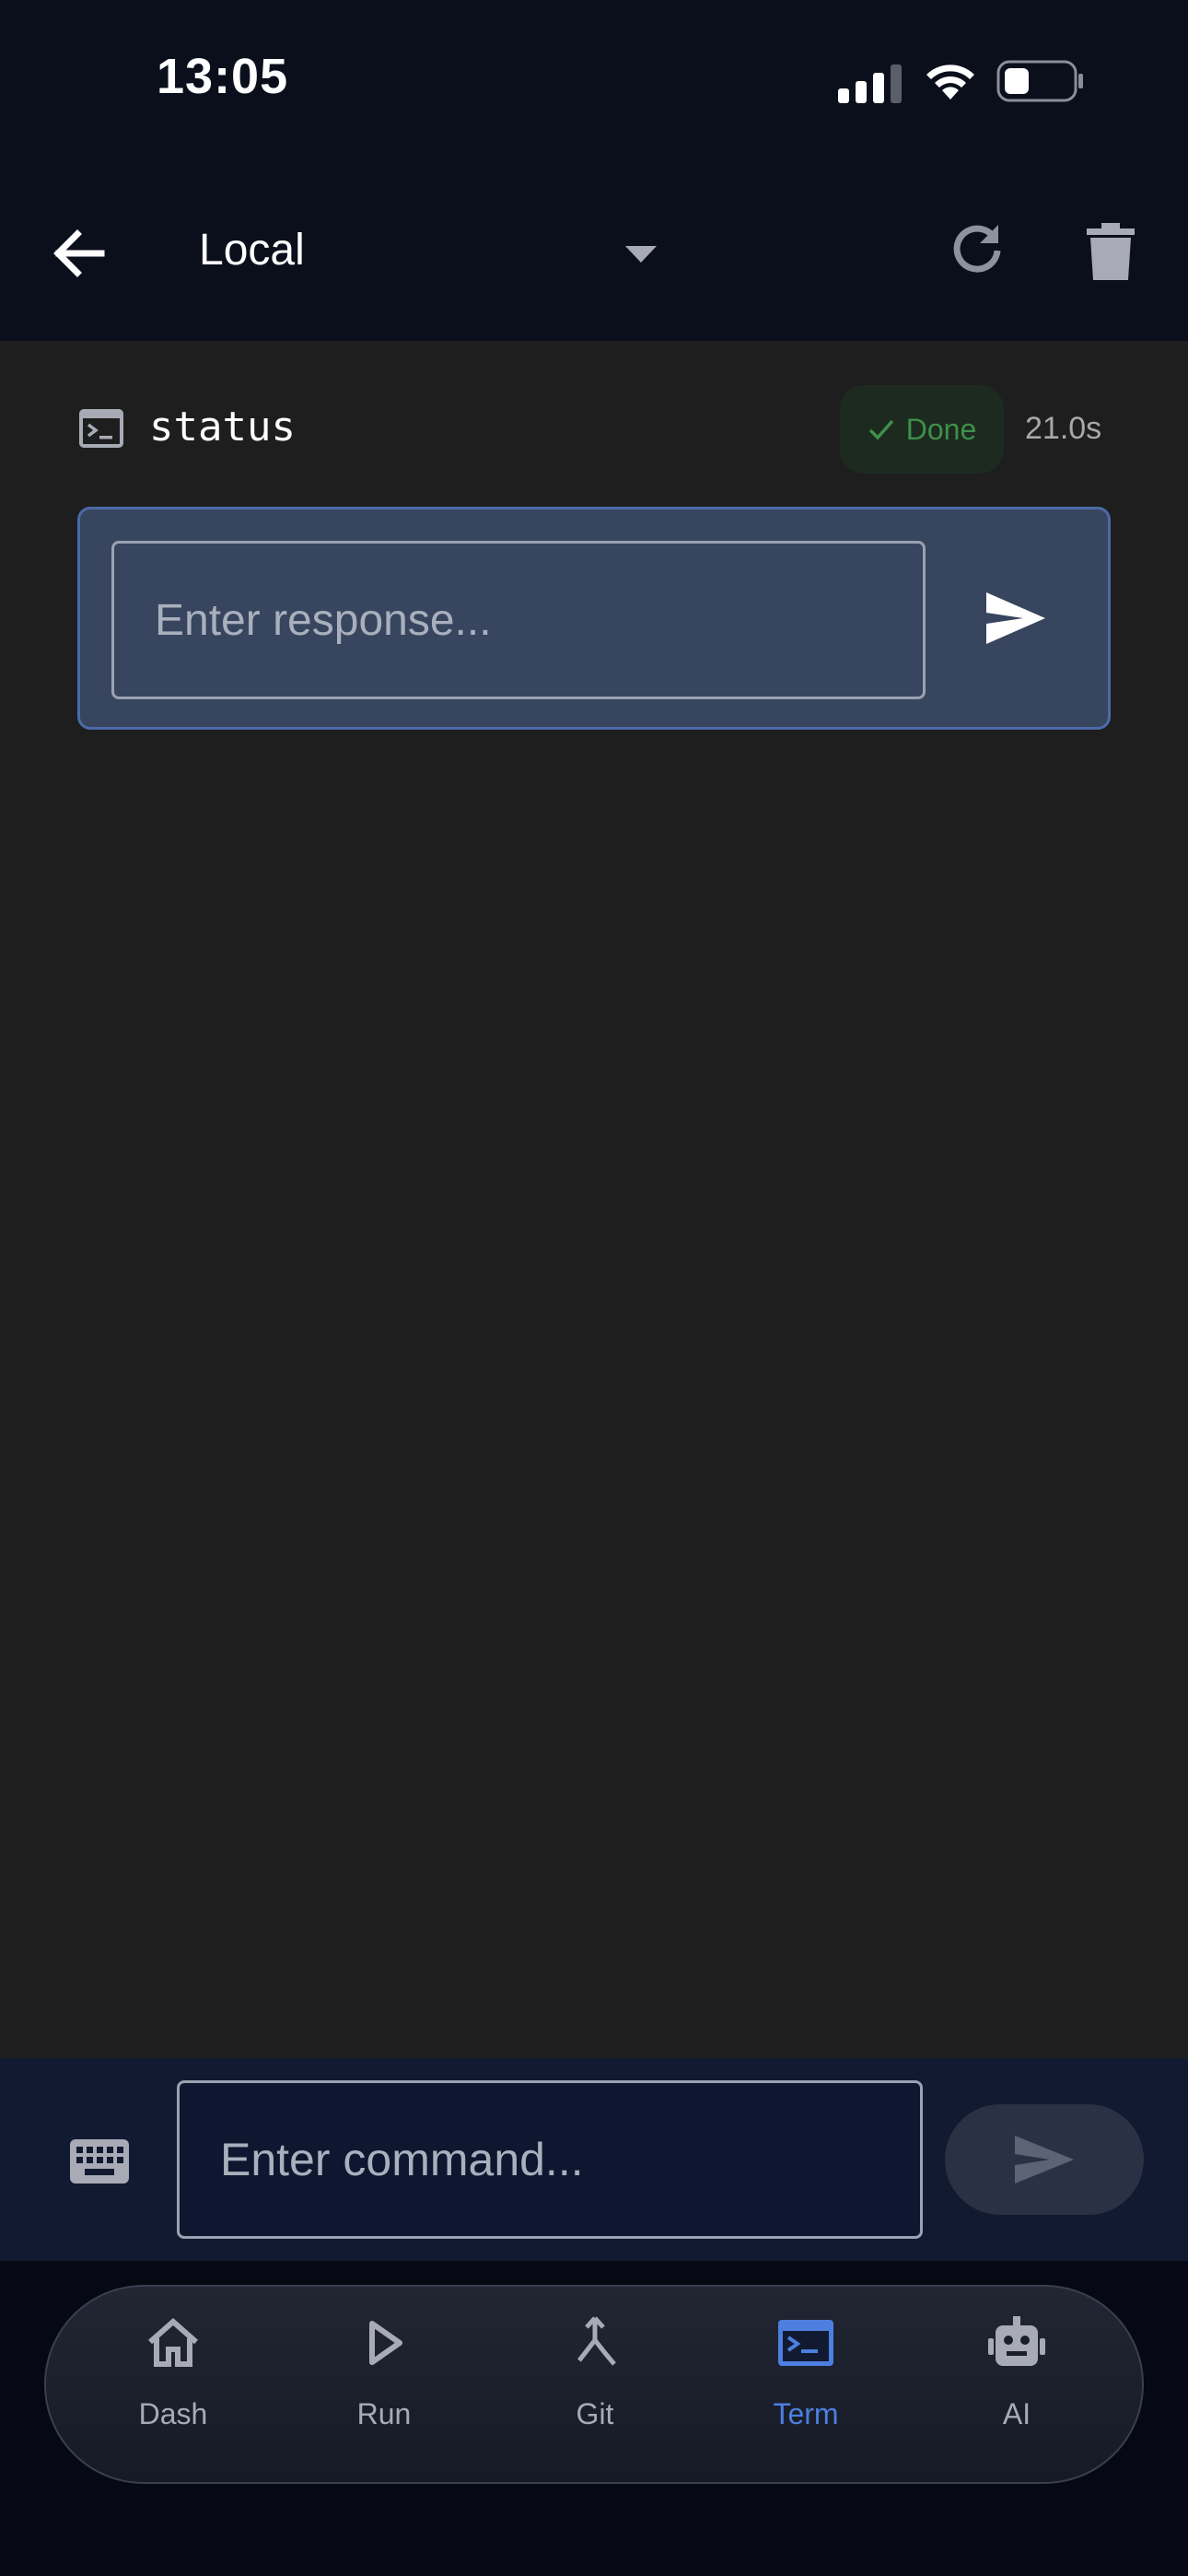 The width and height of the screenshot is (1188, 2576). Describe the element at coordinates (941, 429) in the screenshot. I see `status-badge-label: Done` at that location.